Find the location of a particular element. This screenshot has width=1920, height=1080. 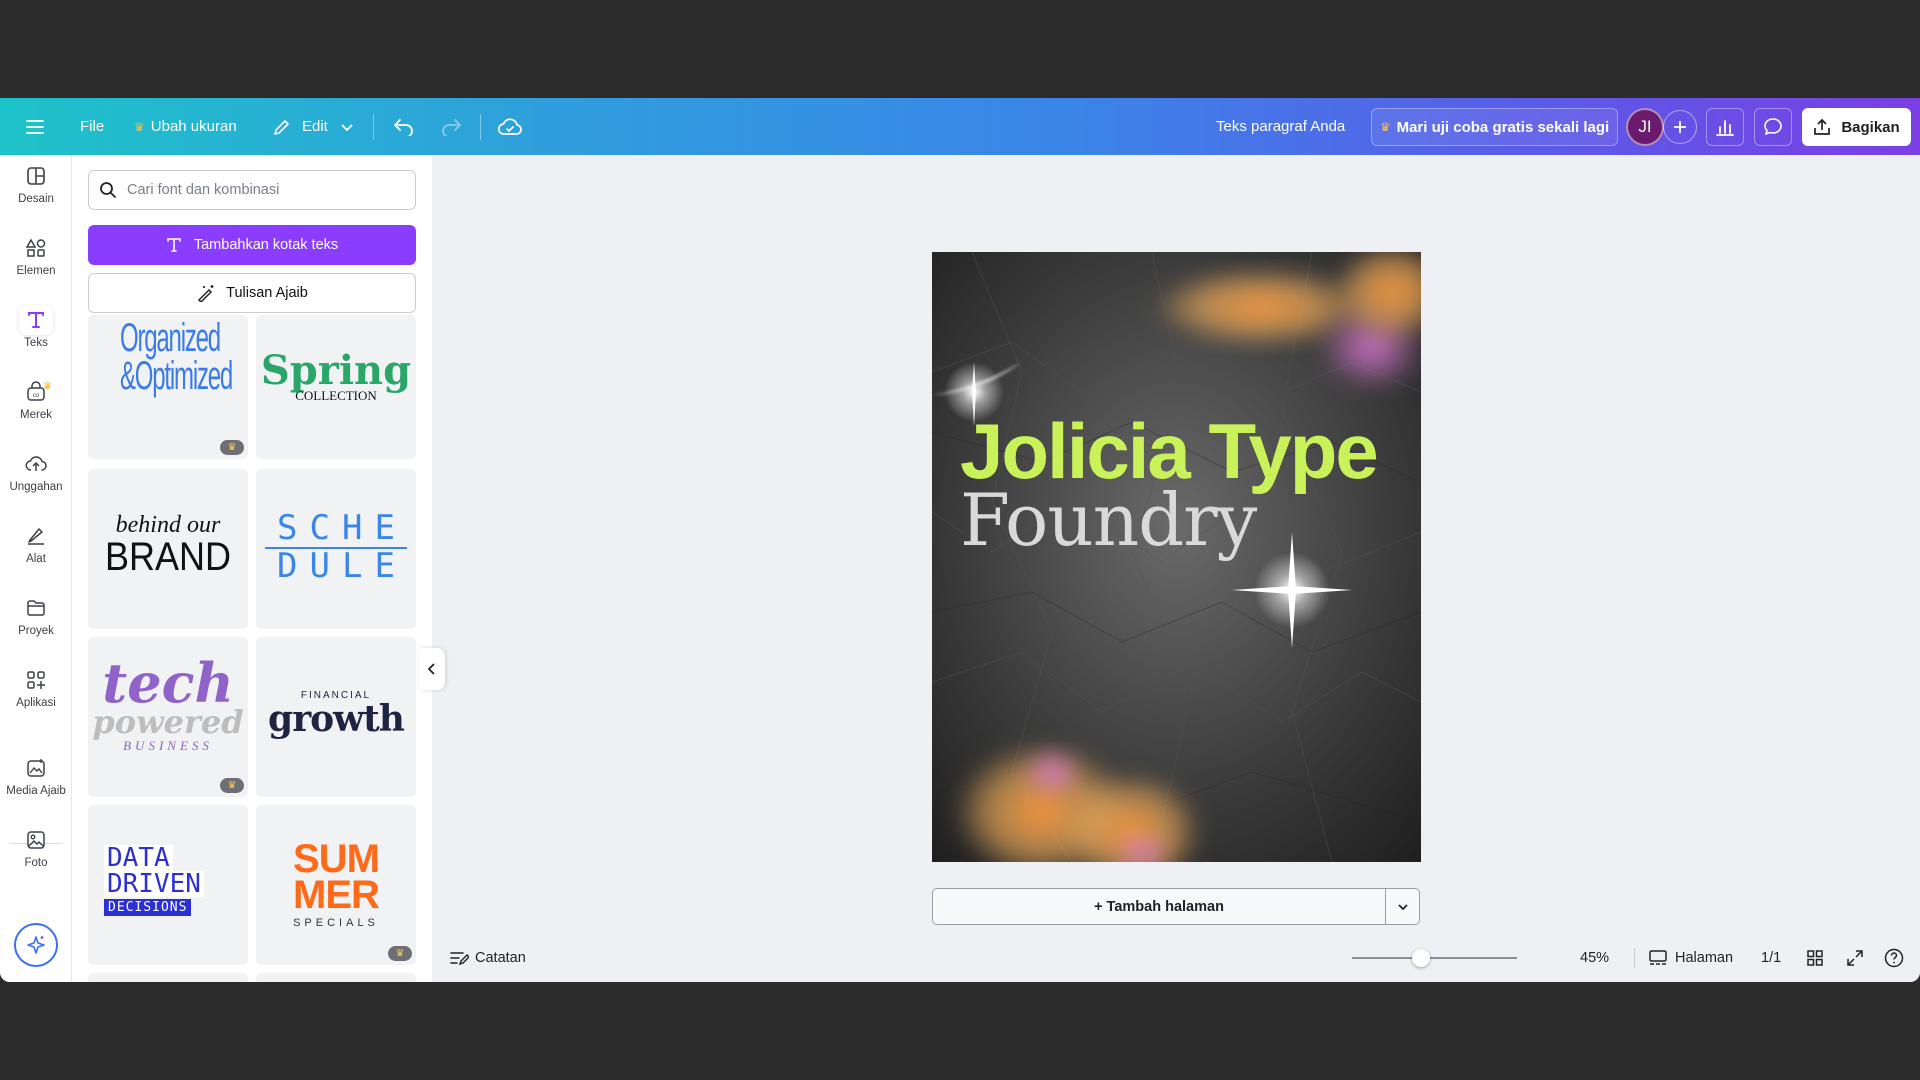

fullscreen-button is located at coordinates (1855, 958).